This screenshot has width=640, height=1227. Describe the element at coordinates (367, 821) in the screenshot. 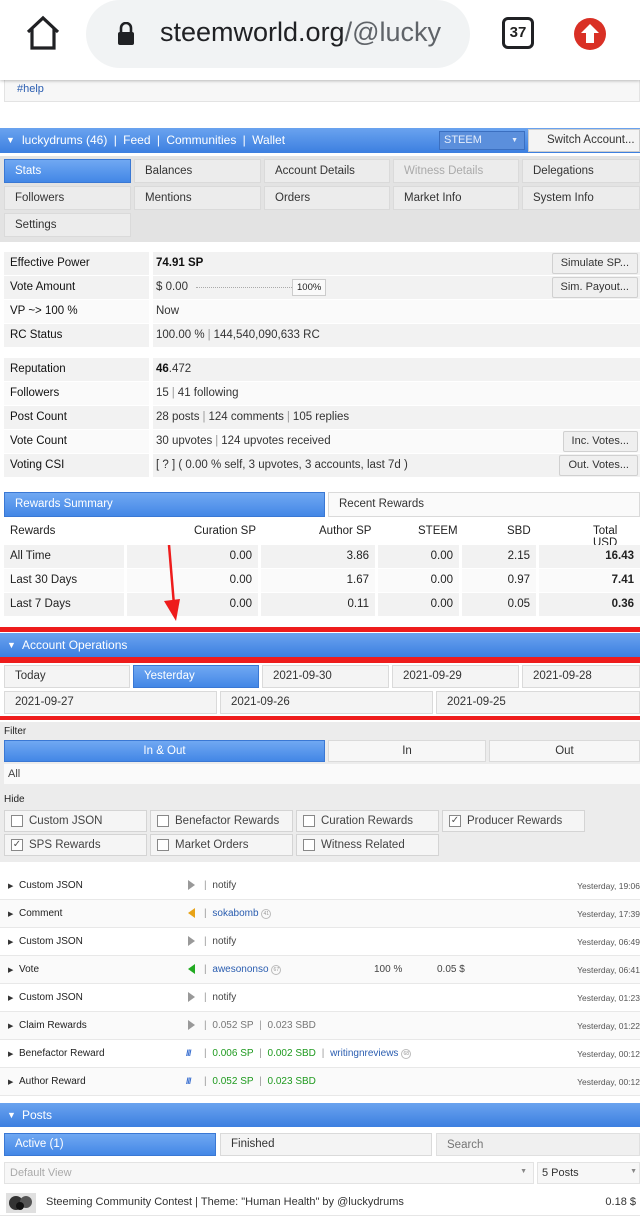

I see `hide-curation-rewards-checkbox: Curation Rewards` at that location.